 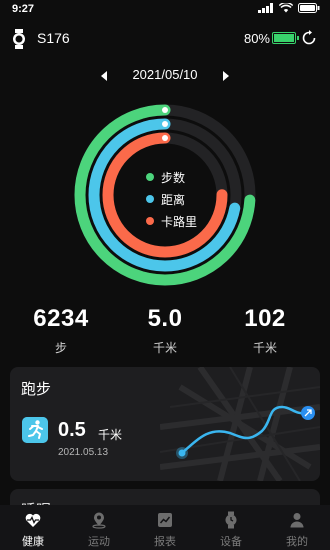 I want to click on tab-mine-label: 我的, so click(x=297, y=542).